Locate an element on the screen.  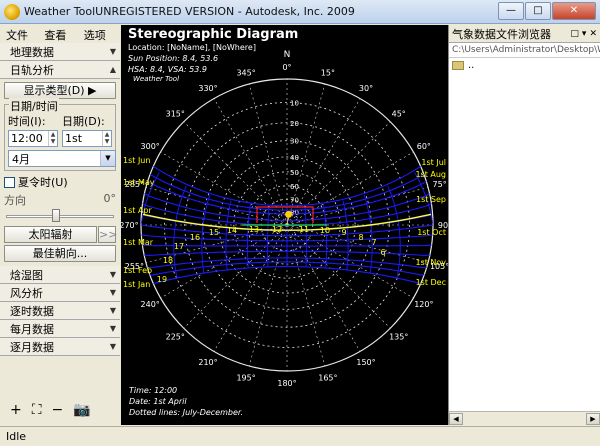
azimuth-label: 270° is located at coordinates (130, 225).